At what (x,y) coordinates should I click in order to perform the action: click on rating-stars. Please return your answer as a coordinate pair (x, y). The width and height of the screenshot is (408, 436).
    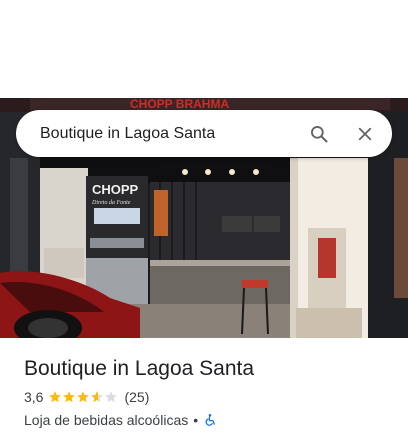
    Looking at the image, I should click on (83, 397).